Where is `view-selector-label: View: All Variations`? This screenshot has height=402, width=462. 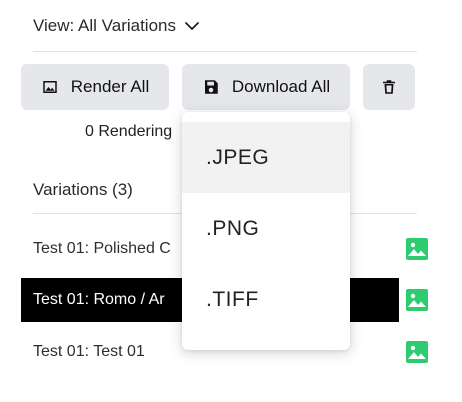
view-selector-label: View: All Variations is located at coordinates (104, 25).